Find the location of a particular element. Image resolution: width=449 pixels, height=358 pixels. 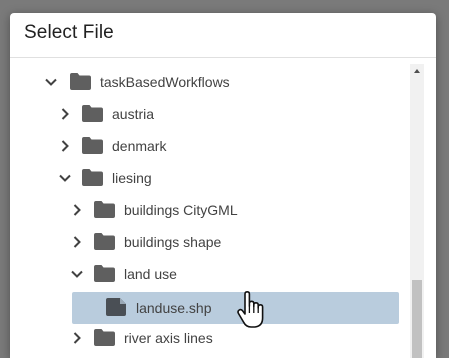

tree-item-buildings-shape: buildings shape is located at coordinates (210, 242).